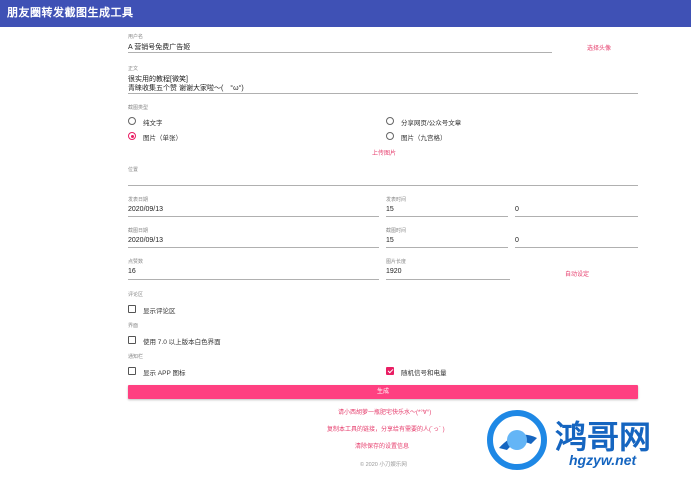 Image resolution: width=691 pixels, height=480 pixels. What do you see at coordinates (182, 342) in the screenshot?
I see `white-ui-label: 使用 7.0 以上版本白色界面` at bounding box center [182, 342].